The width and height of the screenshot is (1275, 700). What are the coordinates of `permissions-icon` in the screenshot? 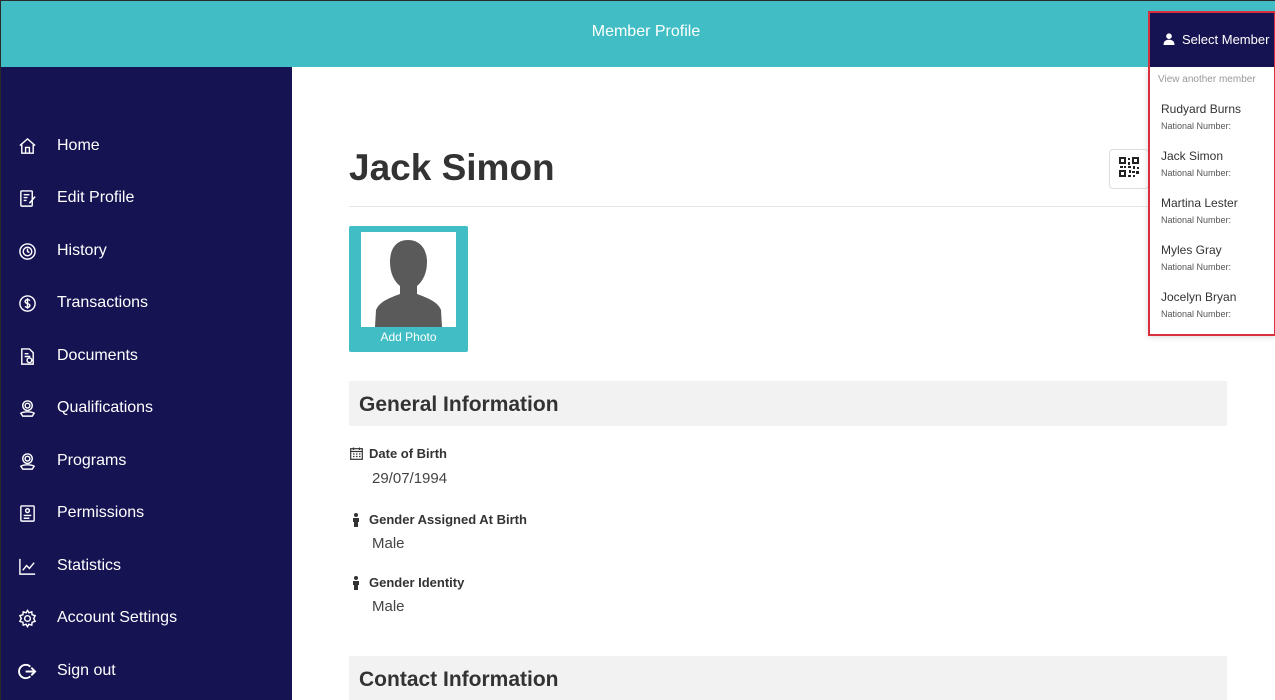 It's located at (27, 513).